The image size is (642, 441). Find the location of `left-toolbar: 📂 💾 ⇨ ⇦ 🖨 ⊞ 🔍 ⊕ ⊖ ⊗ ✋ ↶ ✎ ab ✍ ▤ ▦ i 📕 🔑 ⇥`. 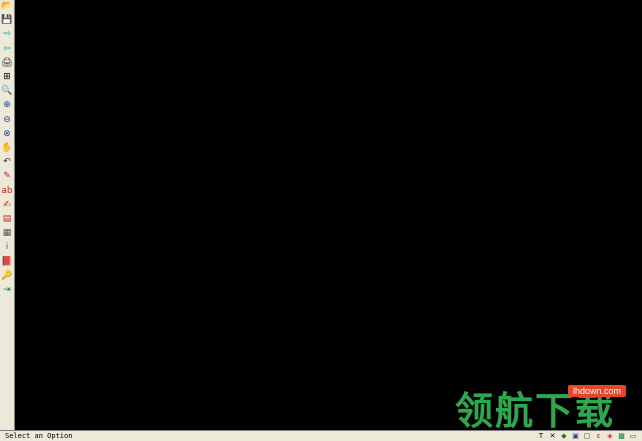

left-toolbar: 📂 💾 ⇨ ⇦ 🖨 ⊞ 🔍 ⊕ ⊖ ⊗ ✋ ↶ ✎ ab ✍ ▤ ▦ i 📕 🔑 ⇥ is located at coordinates (7, 215).